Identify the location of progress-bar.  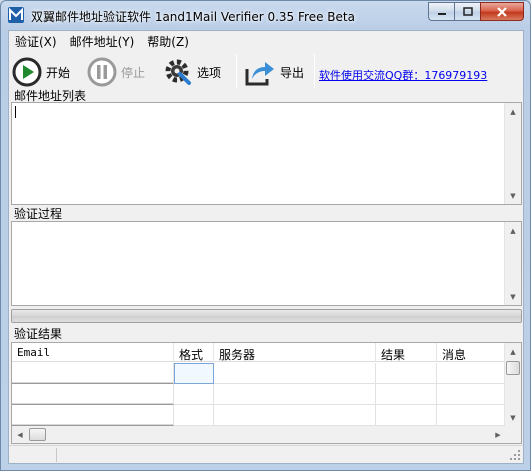
(266, 316).